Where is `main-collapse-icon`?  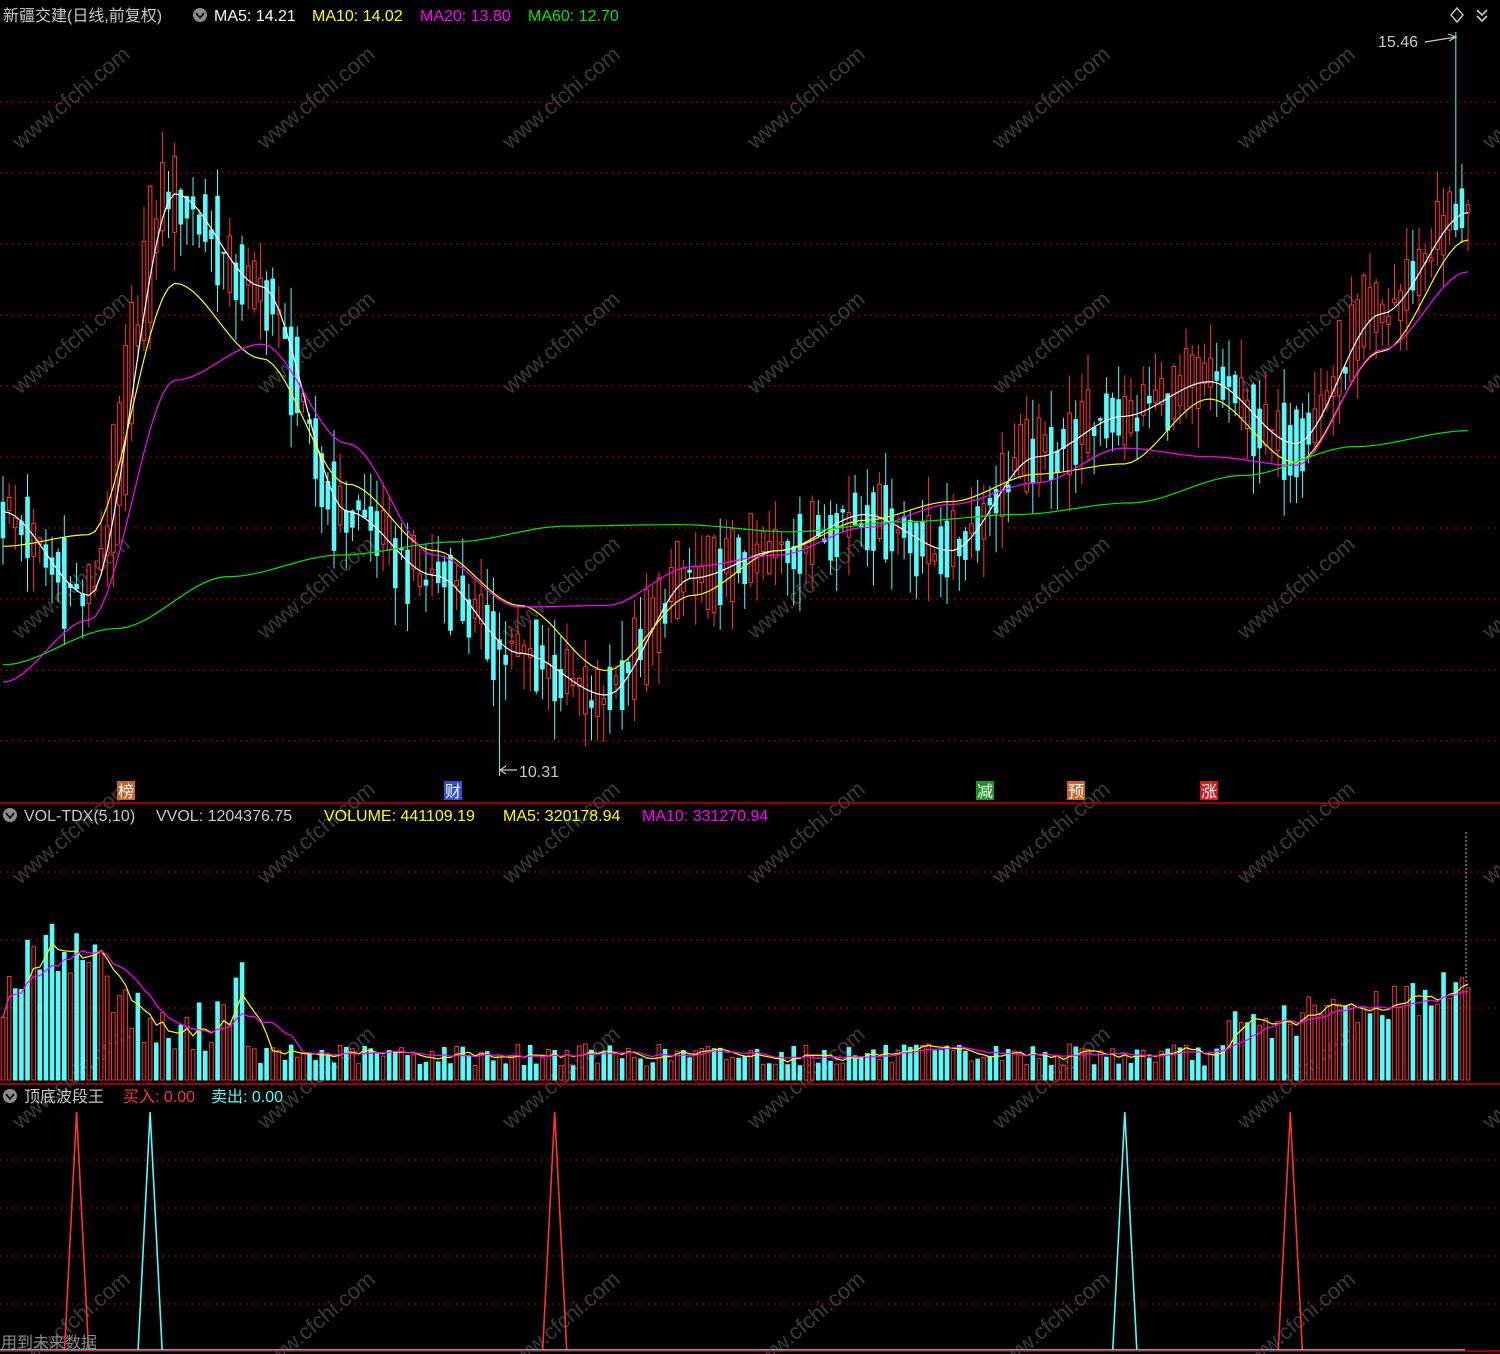
main-collapse-icon is located at coordinates (200, 15).